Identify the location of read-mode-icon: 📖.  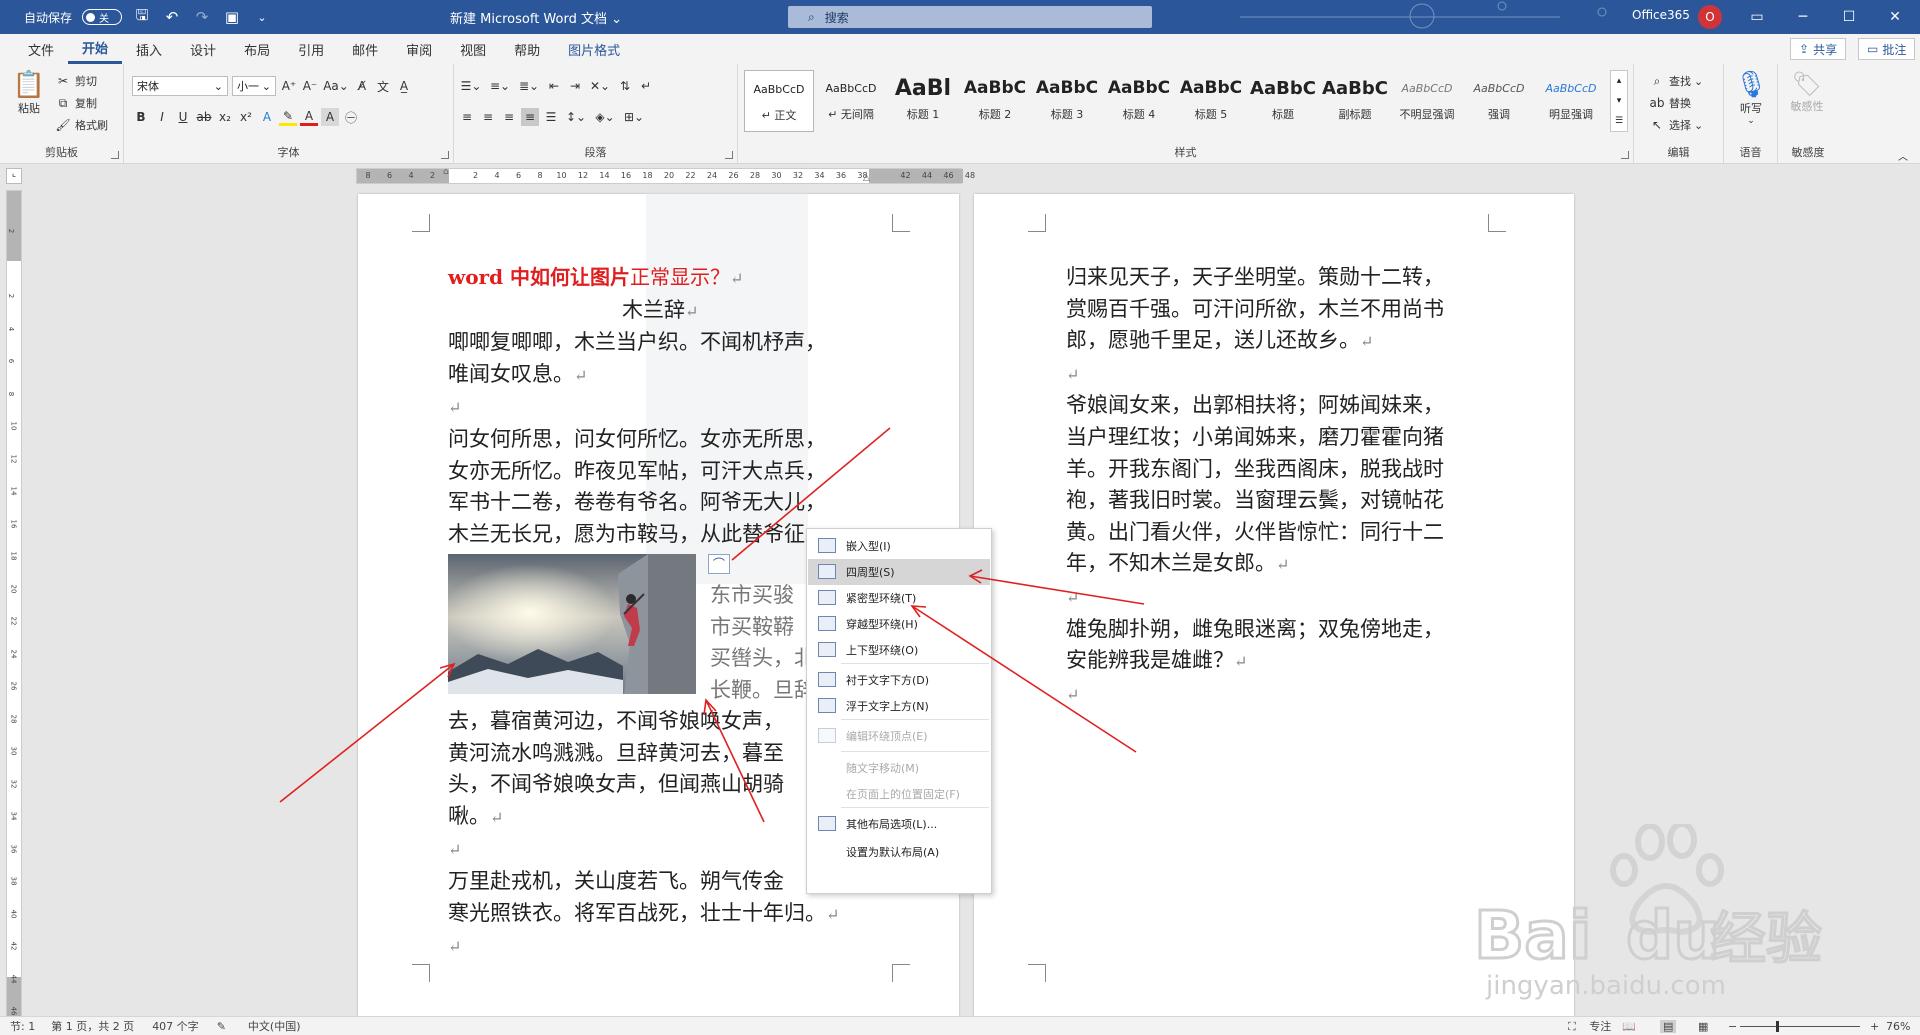
(1629, 1026).